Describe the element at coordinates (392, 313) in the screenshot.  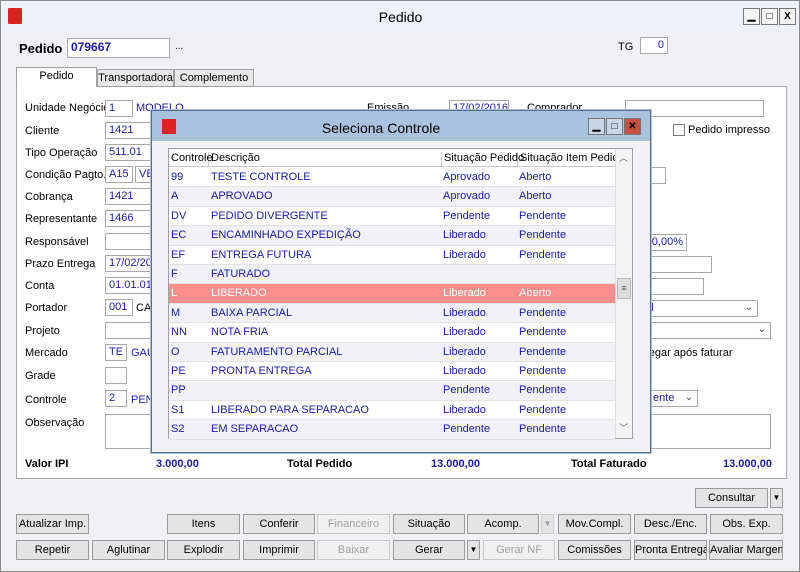
I see `table-row: M BAIXA PARCIAL Liberado Pendente` at that location.